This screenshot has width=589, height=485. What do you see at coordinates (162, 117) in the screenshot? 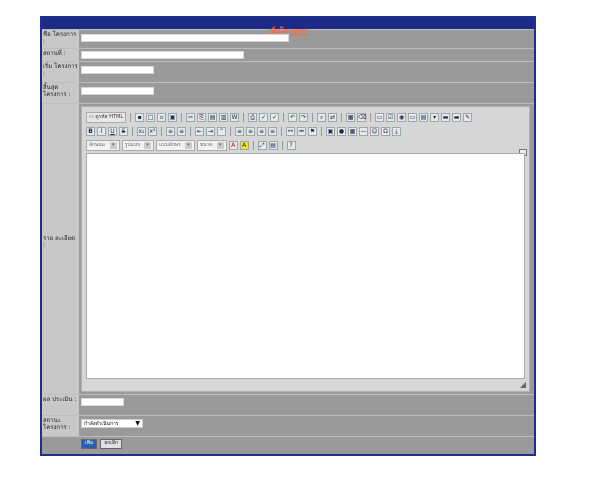
I see `preview-icon: ▫` at bounding box center [162, 117].